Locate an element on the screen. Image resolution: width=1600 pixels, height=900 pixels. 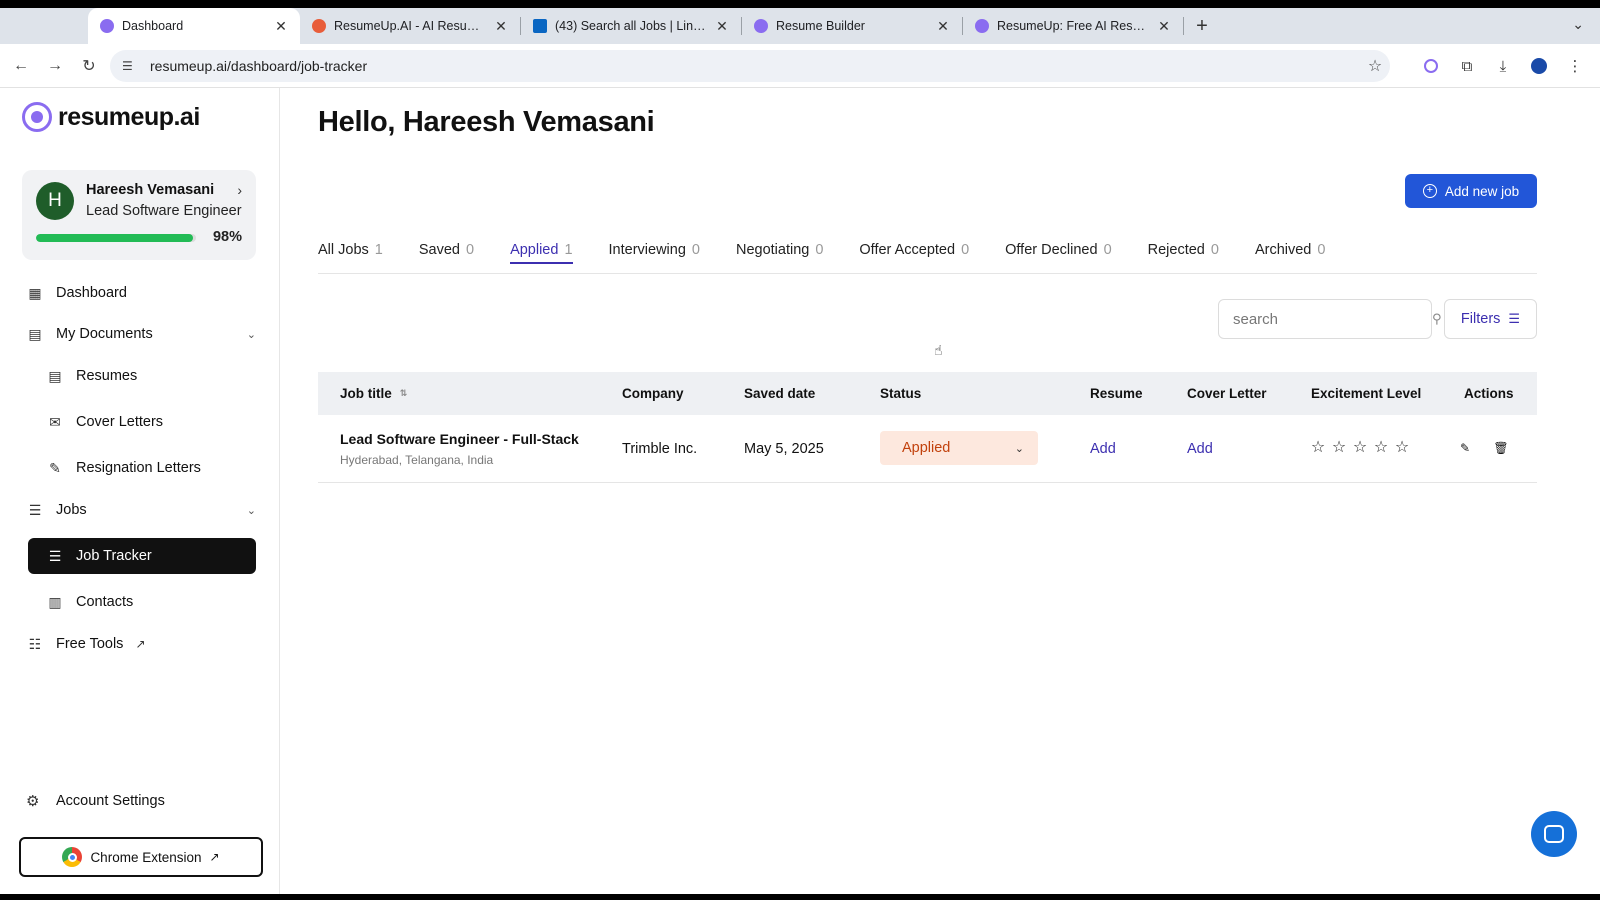
filters-button: Filters ☰ is located at coordinates (1490, 319).